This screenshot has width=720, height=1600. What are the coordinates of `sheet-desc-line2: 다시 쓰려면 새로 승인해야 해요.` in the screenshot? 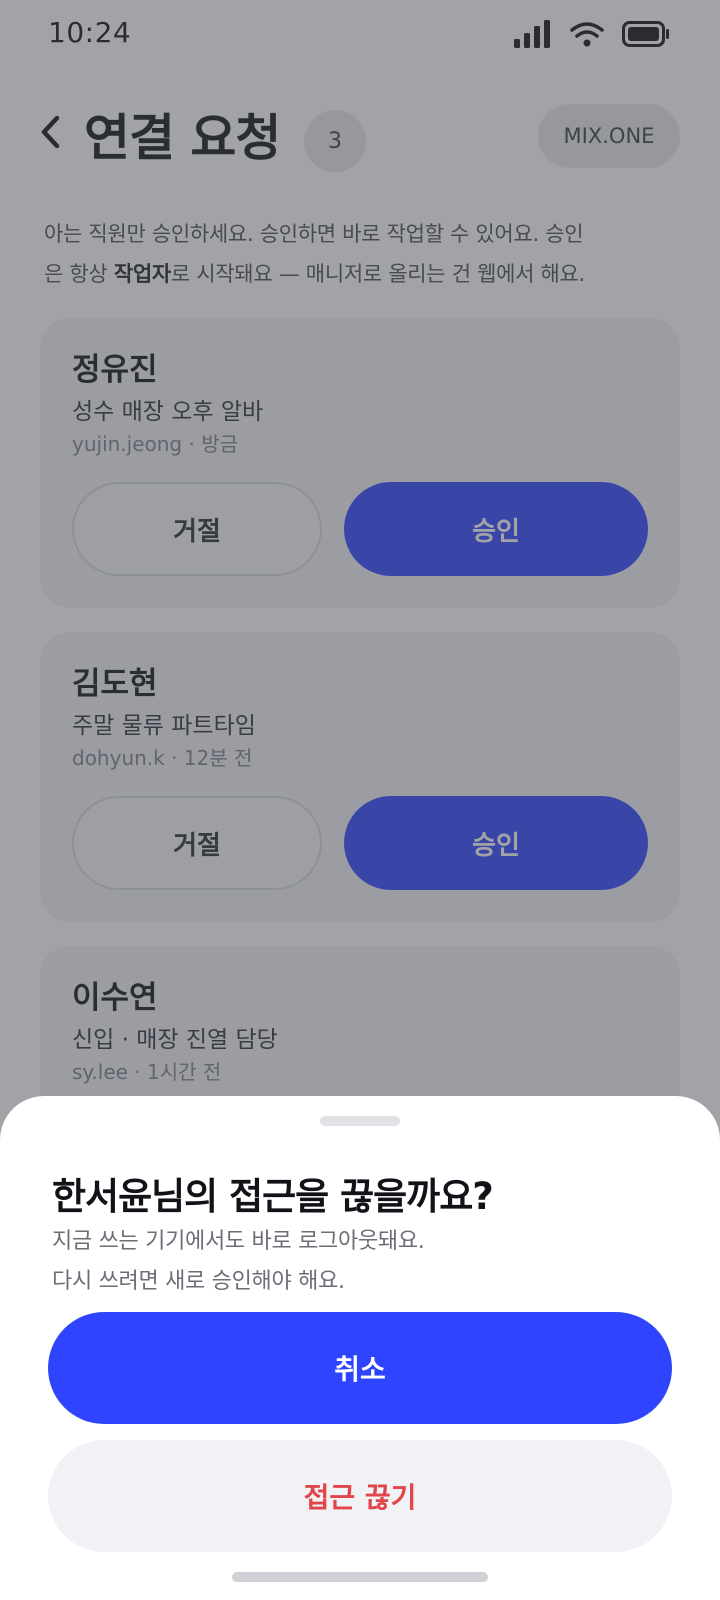 It's located at (198, 1281).